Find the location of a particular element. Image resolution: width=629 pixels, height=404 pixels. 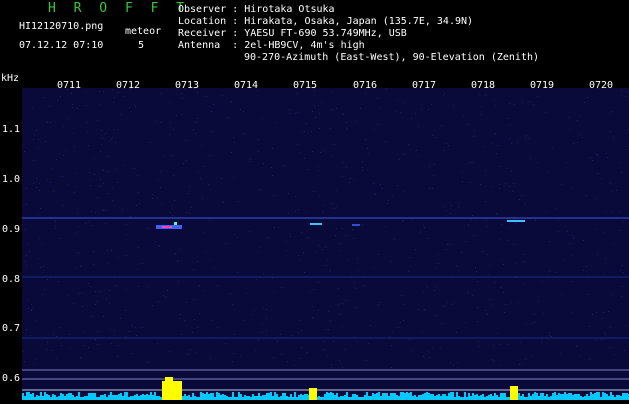

antenna-value: 2el-HB9CV, 4m's high is located at coordinates (304, 45).